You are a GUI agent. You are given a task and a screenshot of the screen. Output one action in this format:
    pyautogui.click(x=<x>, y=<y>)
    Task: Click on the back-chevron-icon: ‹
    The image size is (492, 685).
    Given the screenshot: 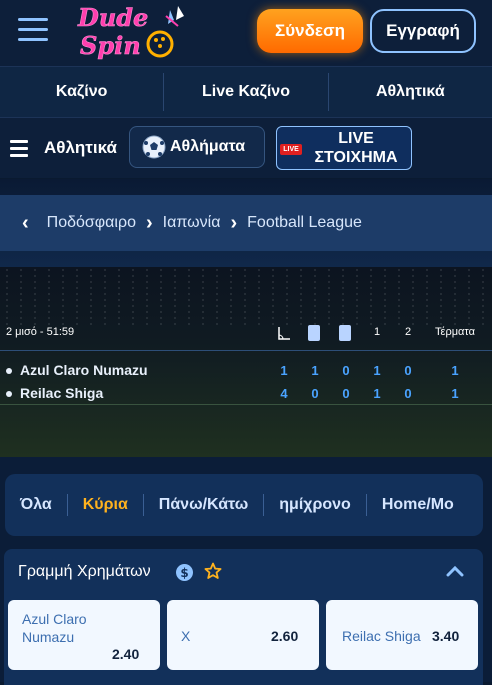 What is the action you would take?
    pyautogui.click(x=25, y=223)
    